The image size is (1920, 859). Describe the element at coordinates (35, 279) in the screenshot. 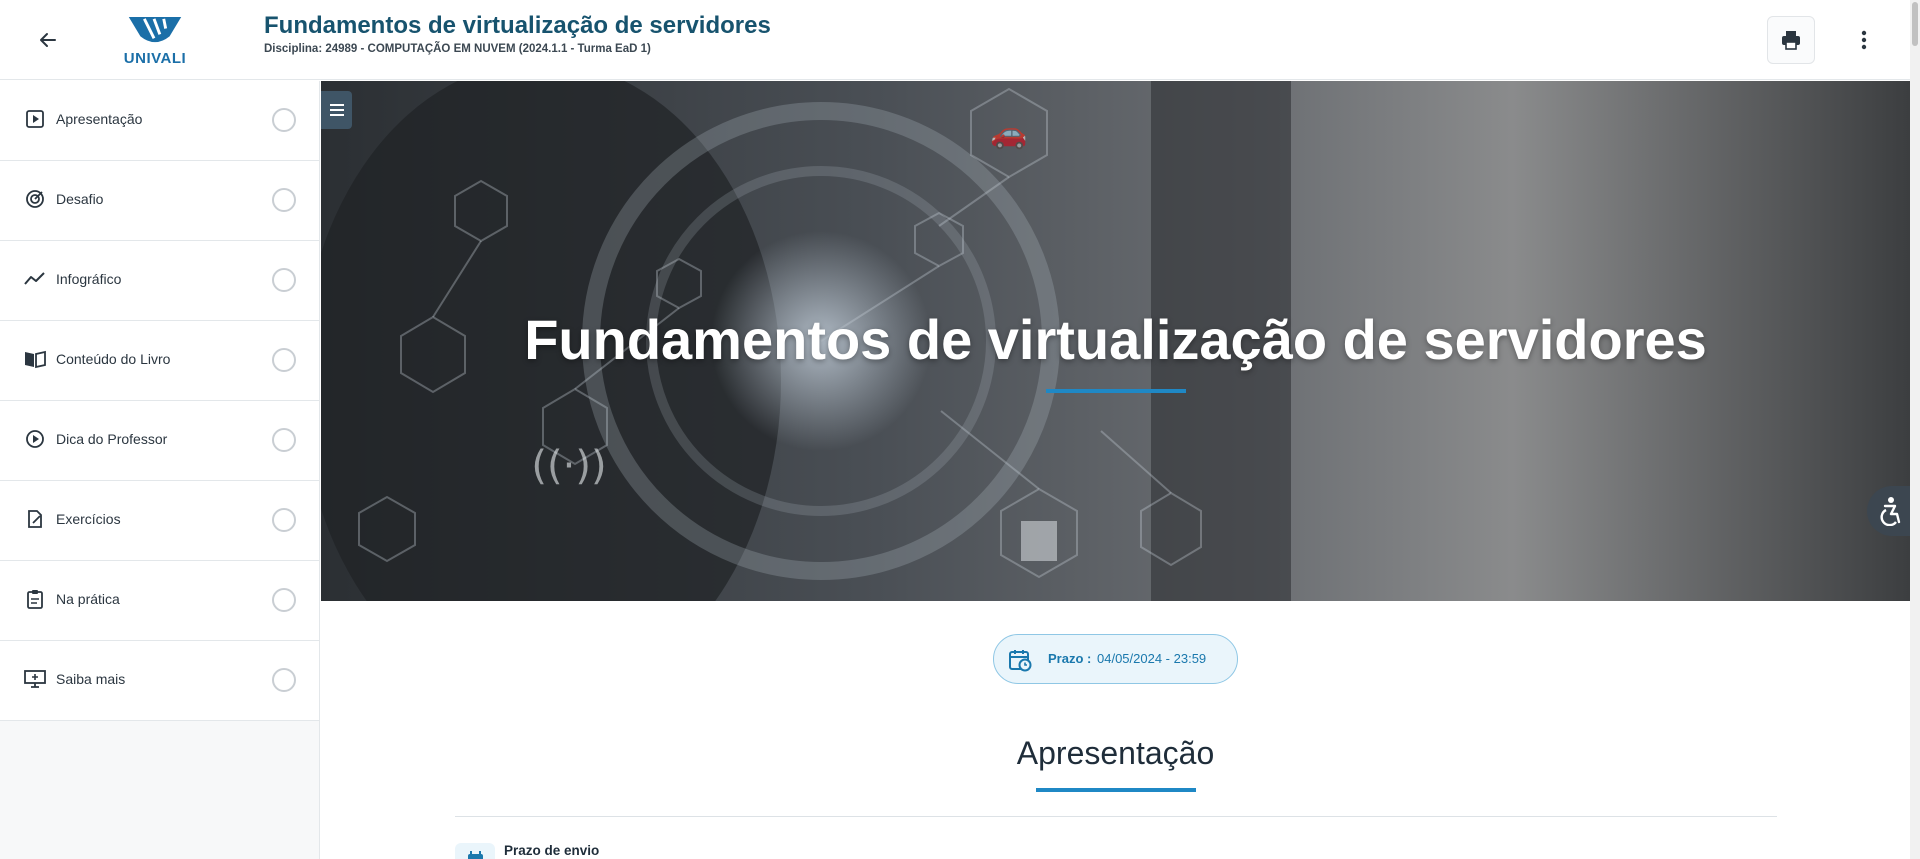

I see `trend-line-icon` at that location.